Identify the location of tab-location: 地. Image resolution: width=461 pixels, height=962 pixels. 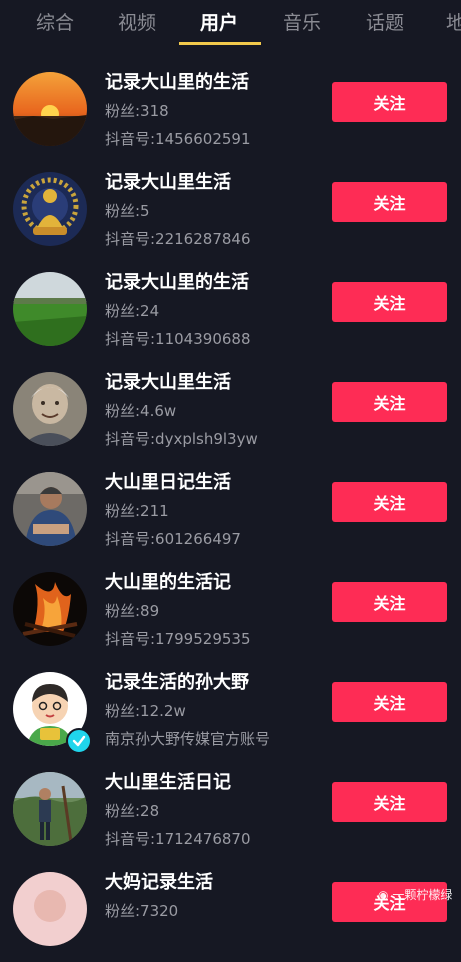
(453, 21).